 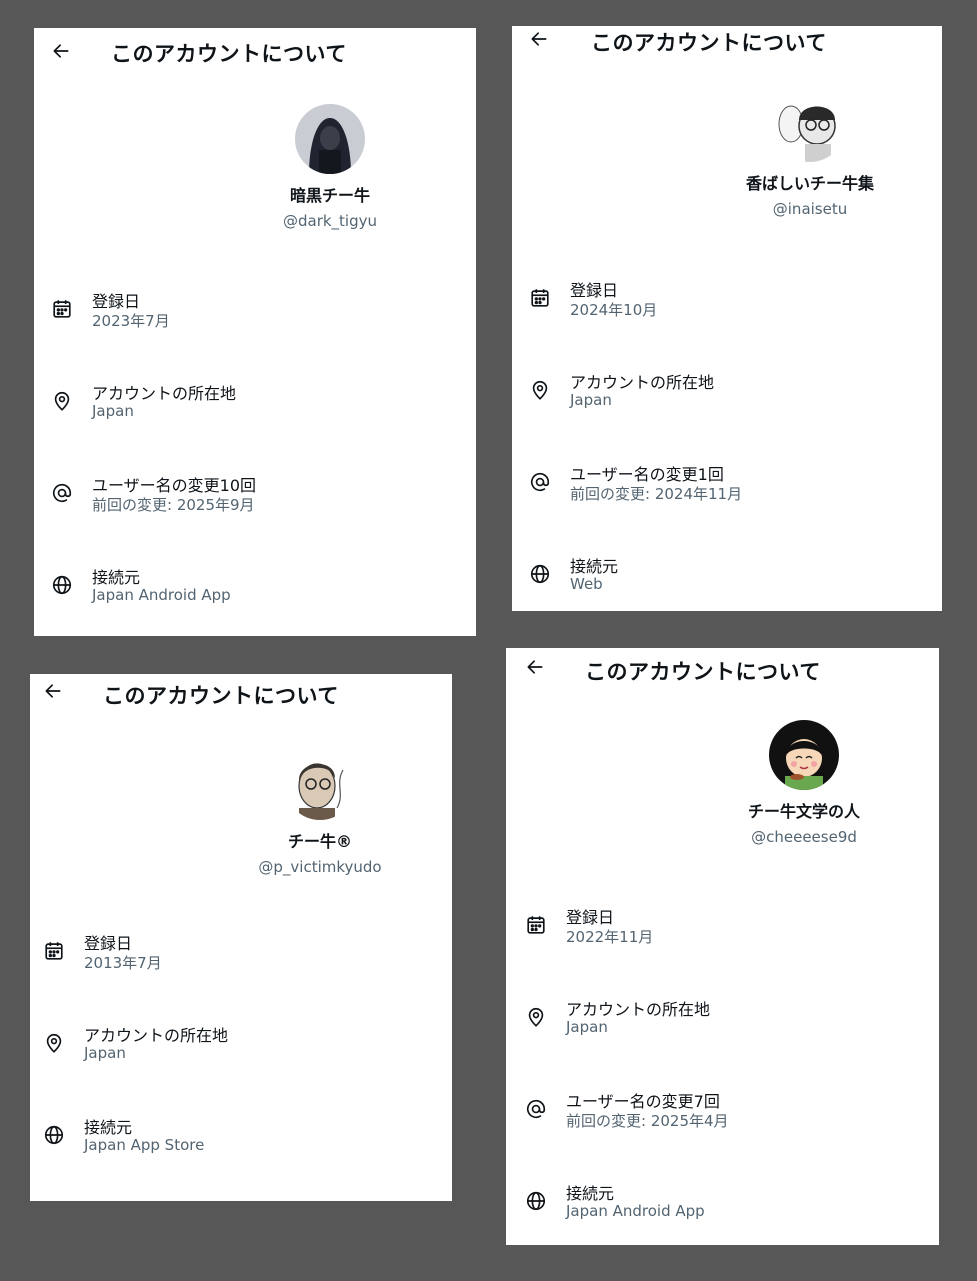 I want to click on joined-value: 2013年7月, so click(x=123, y=963).